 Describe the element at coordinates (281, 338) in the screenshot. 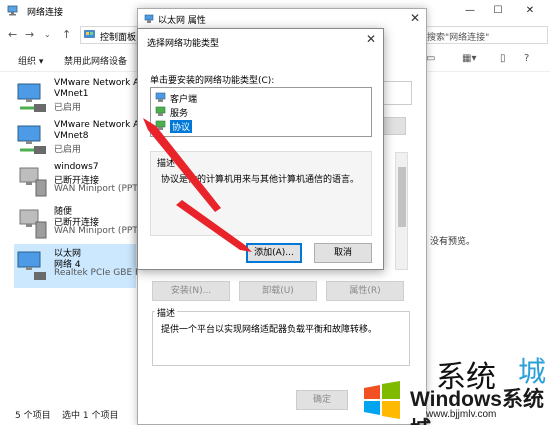

I see `properties-description-box: 提供一个平台以实现网络适配器负载平衡和故障转移。` at that location.